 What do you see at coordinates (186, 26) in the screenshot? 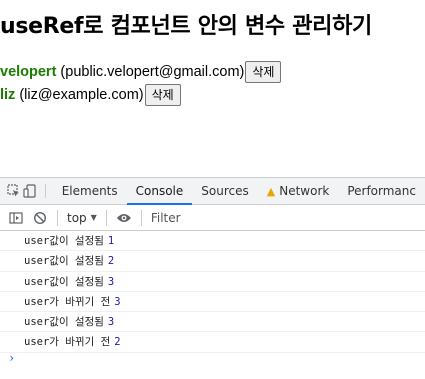
I see `page-title: useRef로 컴포넌트 안의 변수 관리하기` at bounding box center [186, 26].